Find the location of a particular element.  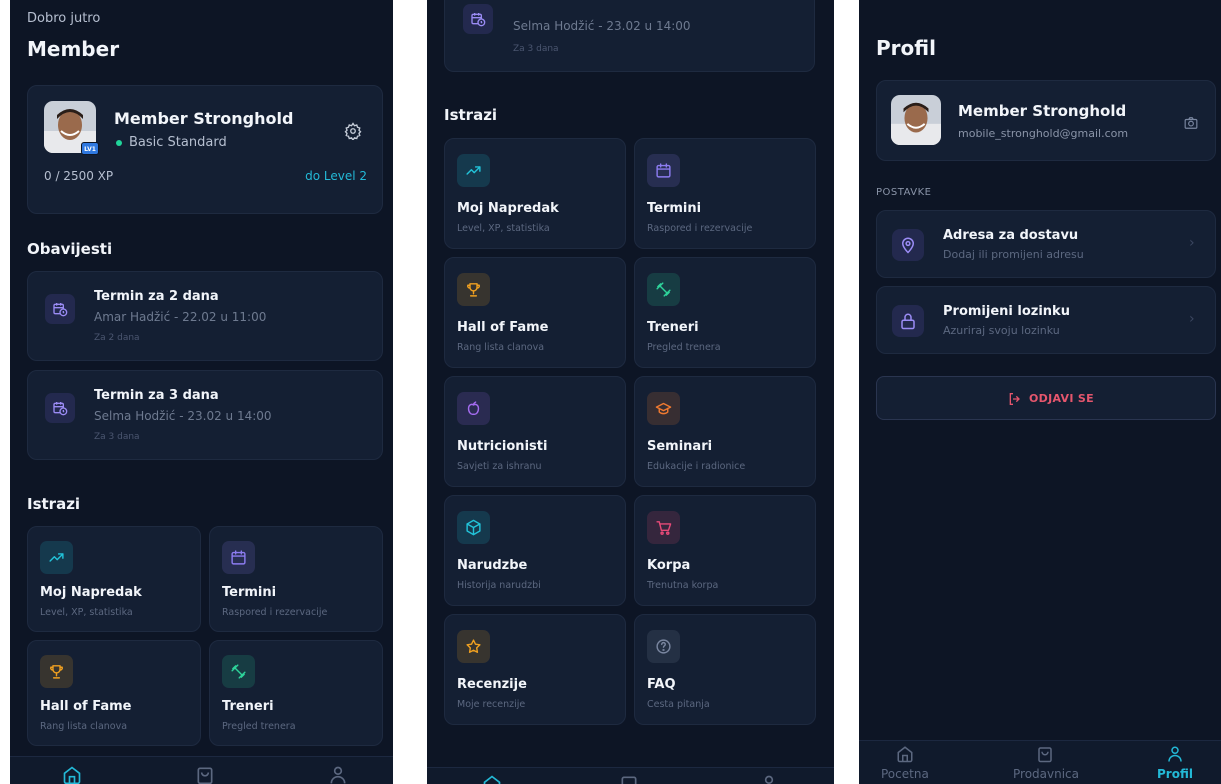

membership-plan: Basic Standard is located at coordinates (171, 142).